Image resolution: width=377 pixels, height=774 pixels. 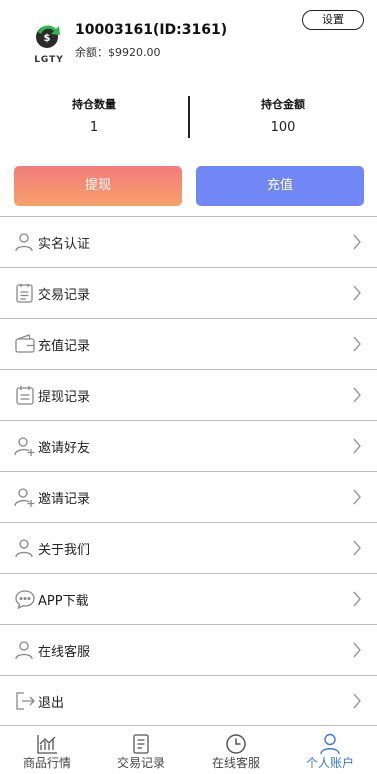 I want to click on tab-market: 商品行情, so click(x=47, y=751).